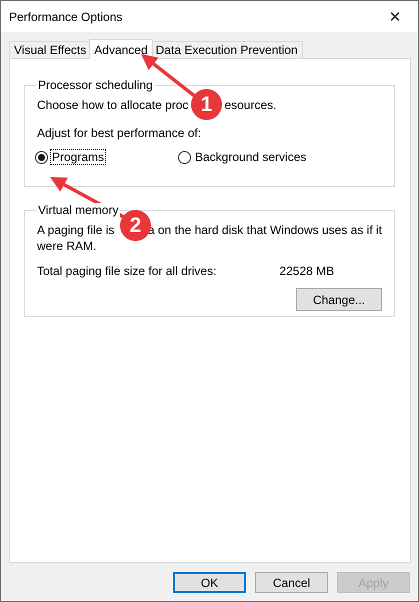 The width and height of the screenshot is (419, 602). Describe the element at coordinates (65, 17) in the screenshot. I see `window-title: Performance Options` at that location.